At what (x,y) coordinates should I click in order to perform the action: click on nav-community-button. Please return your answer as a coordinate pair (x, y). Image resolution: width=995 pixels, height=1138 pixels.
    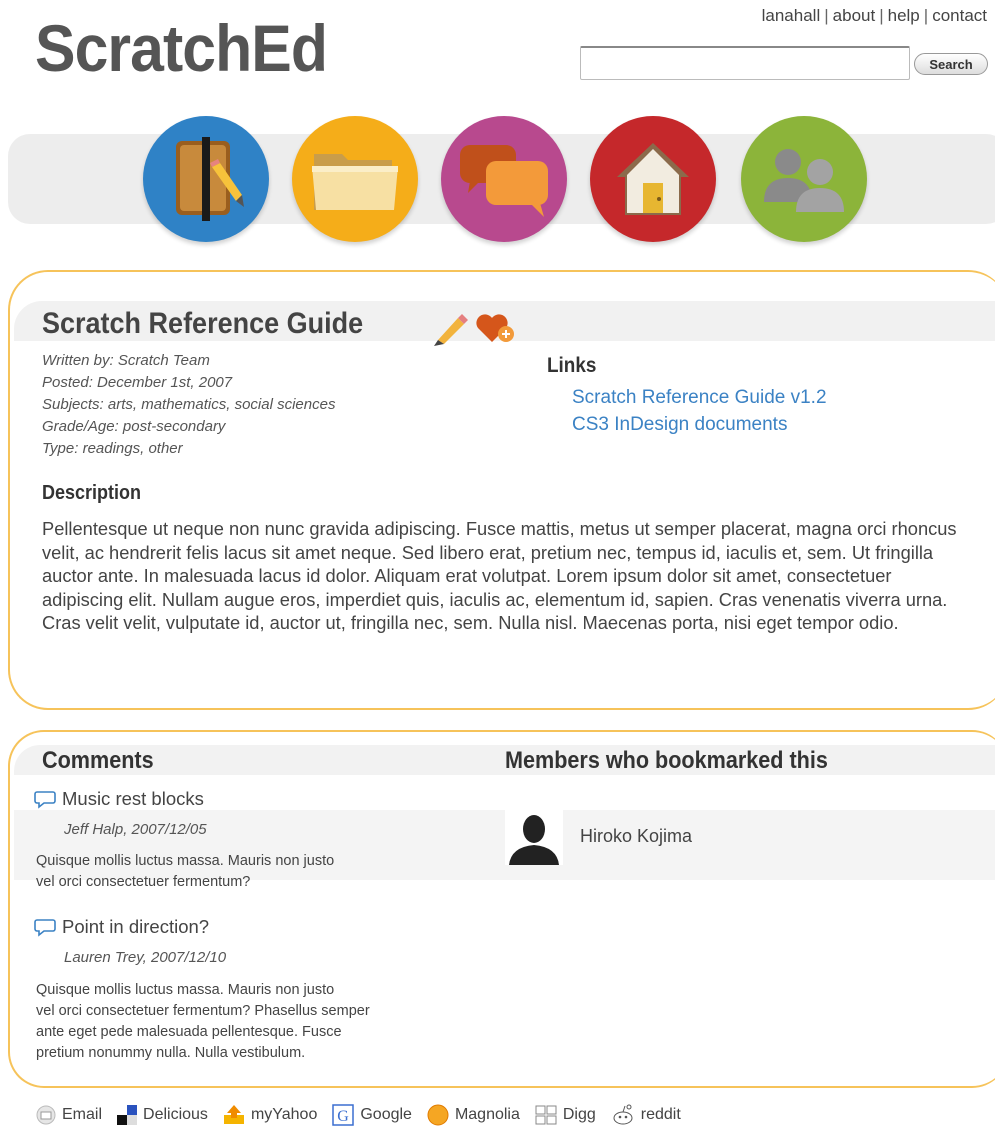
    Looking at the image, I should click on (804, 179).